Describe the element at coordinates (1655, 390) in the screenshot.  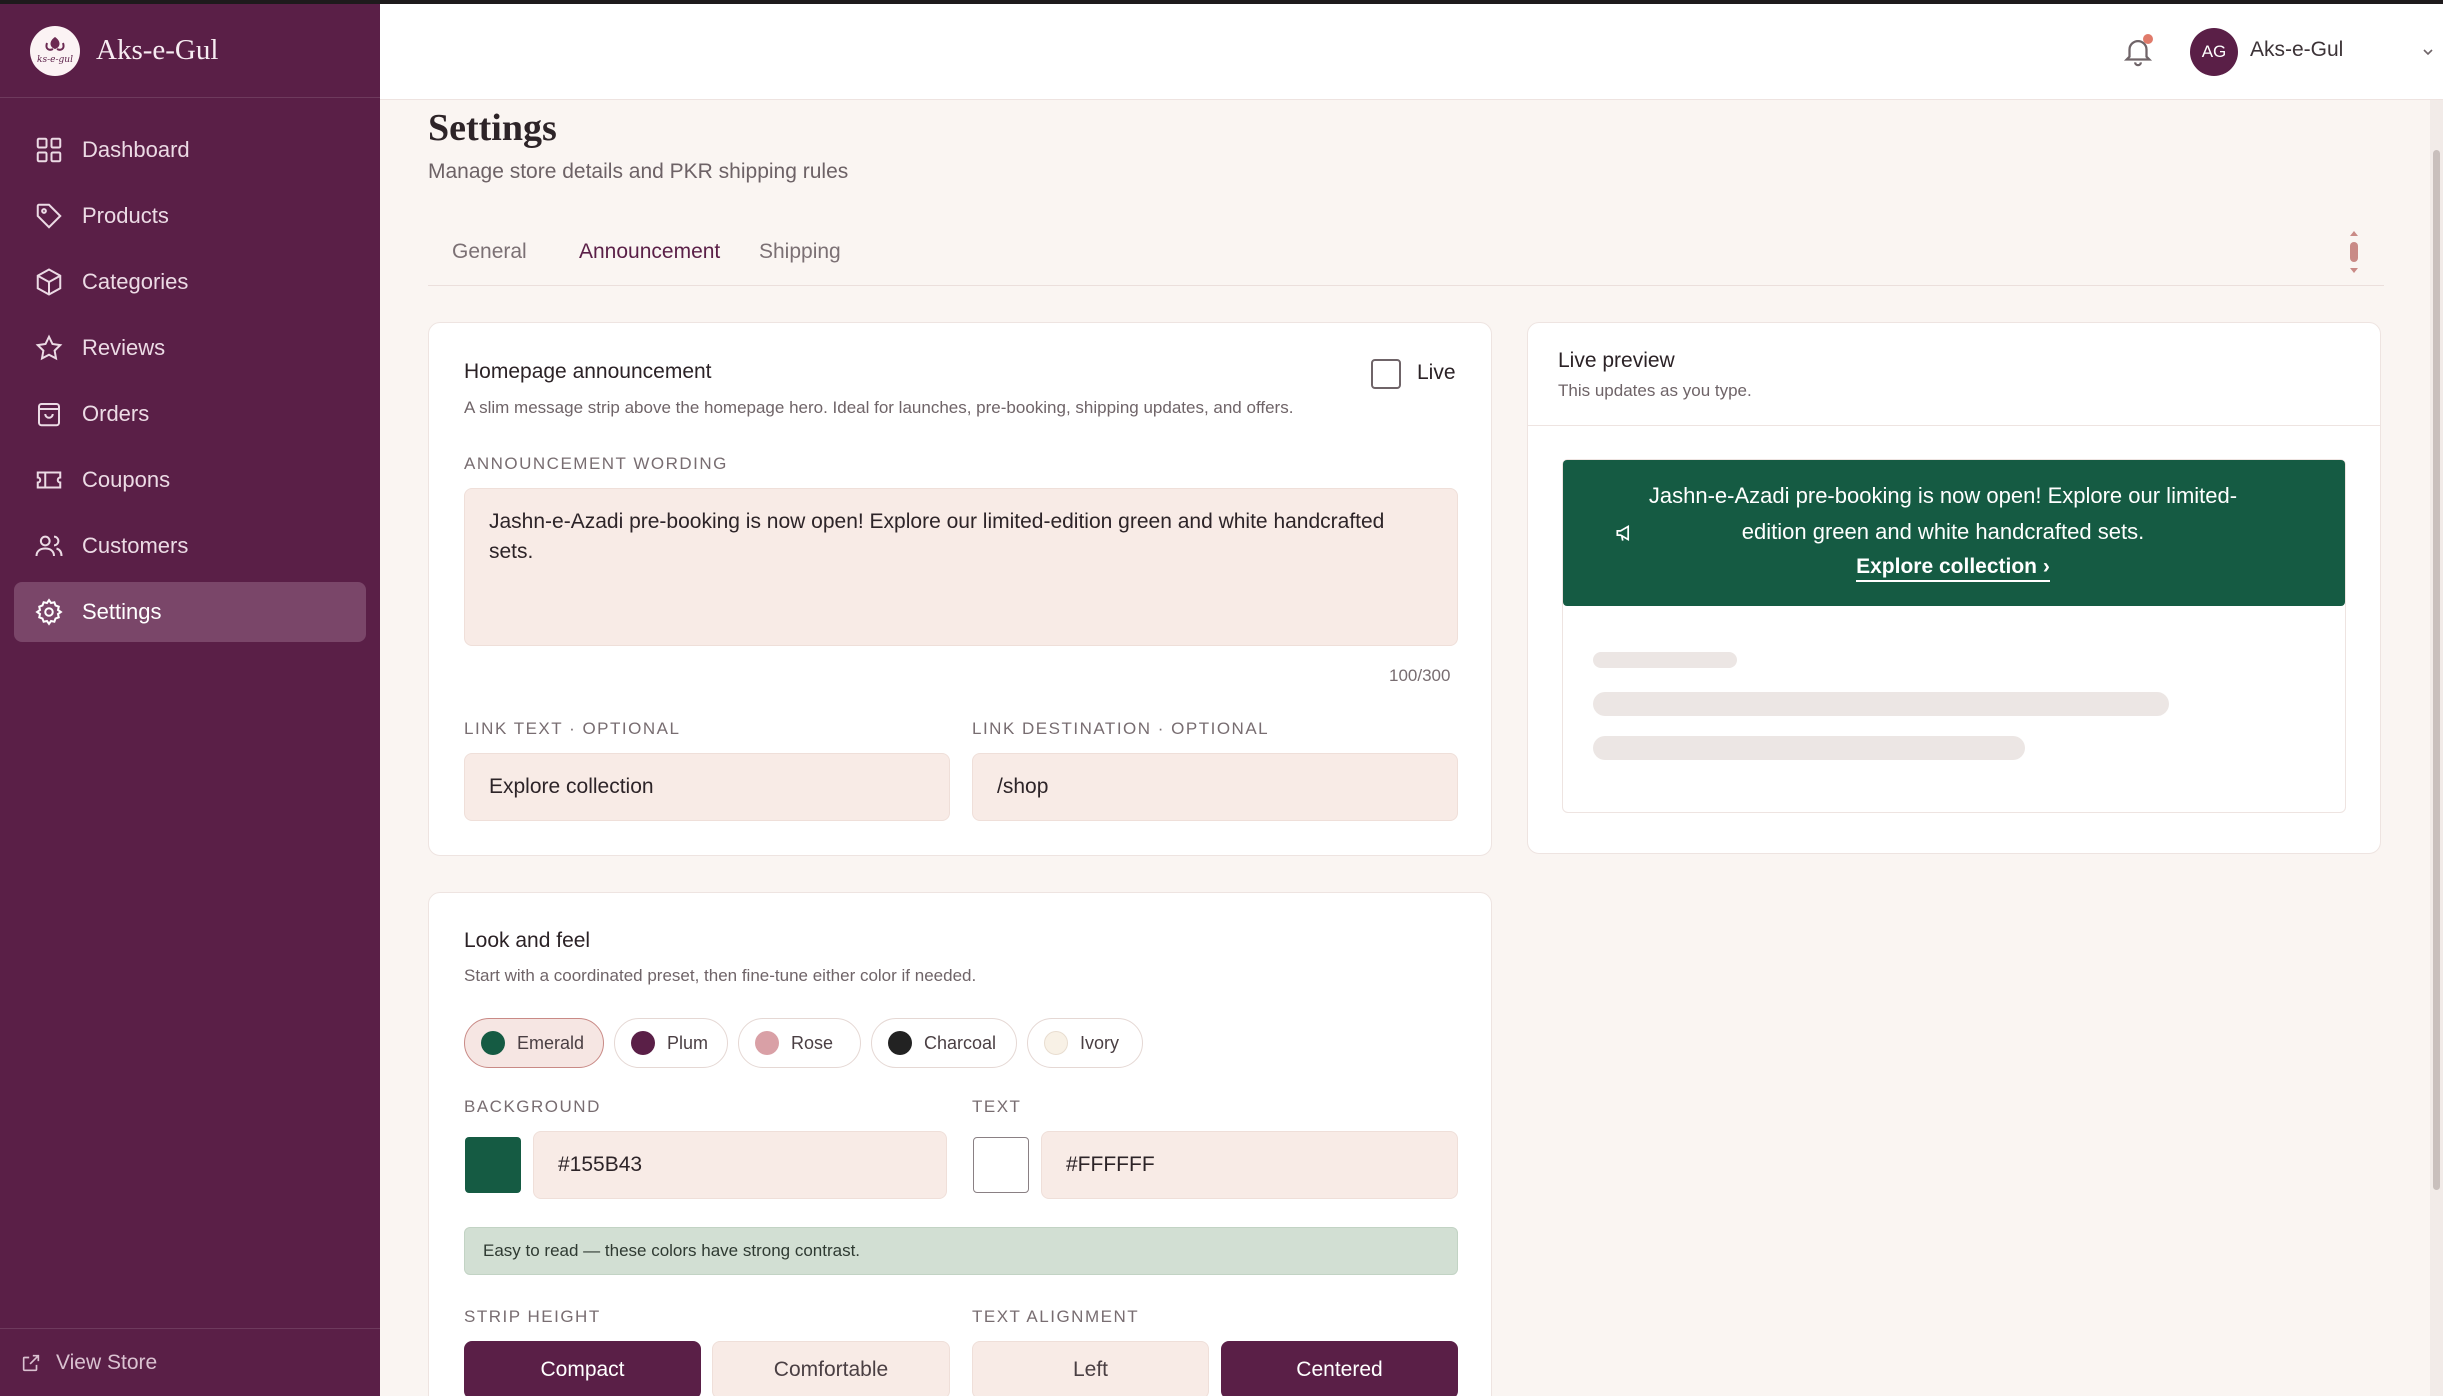
I see `preview-subtitle: This updates as you type.` at that location.